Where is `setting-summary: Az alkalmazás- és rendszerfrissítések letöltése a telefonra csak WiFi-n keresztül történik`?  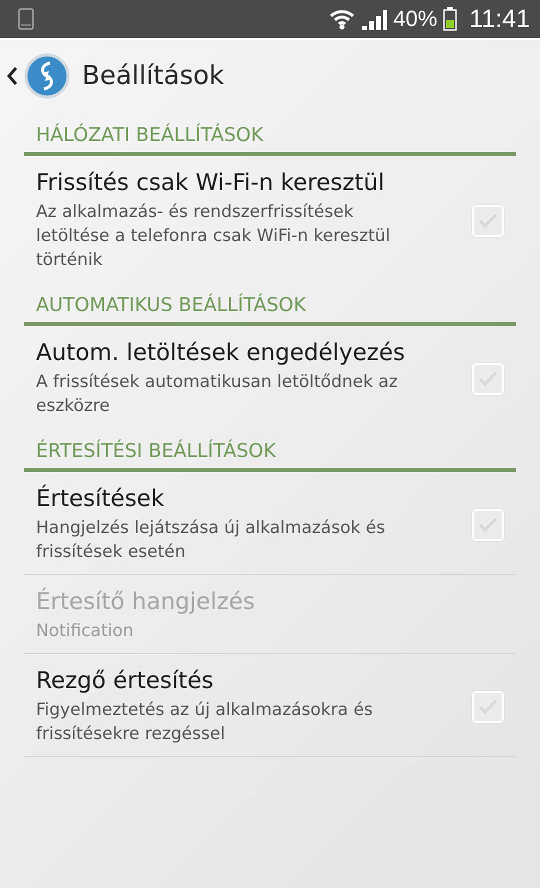
setting-summary: Az alkalmazás- és rendszerfrissítések letöltése a telefonra csak WiFi-n keresztül történik is located at coordinates (214, 236).